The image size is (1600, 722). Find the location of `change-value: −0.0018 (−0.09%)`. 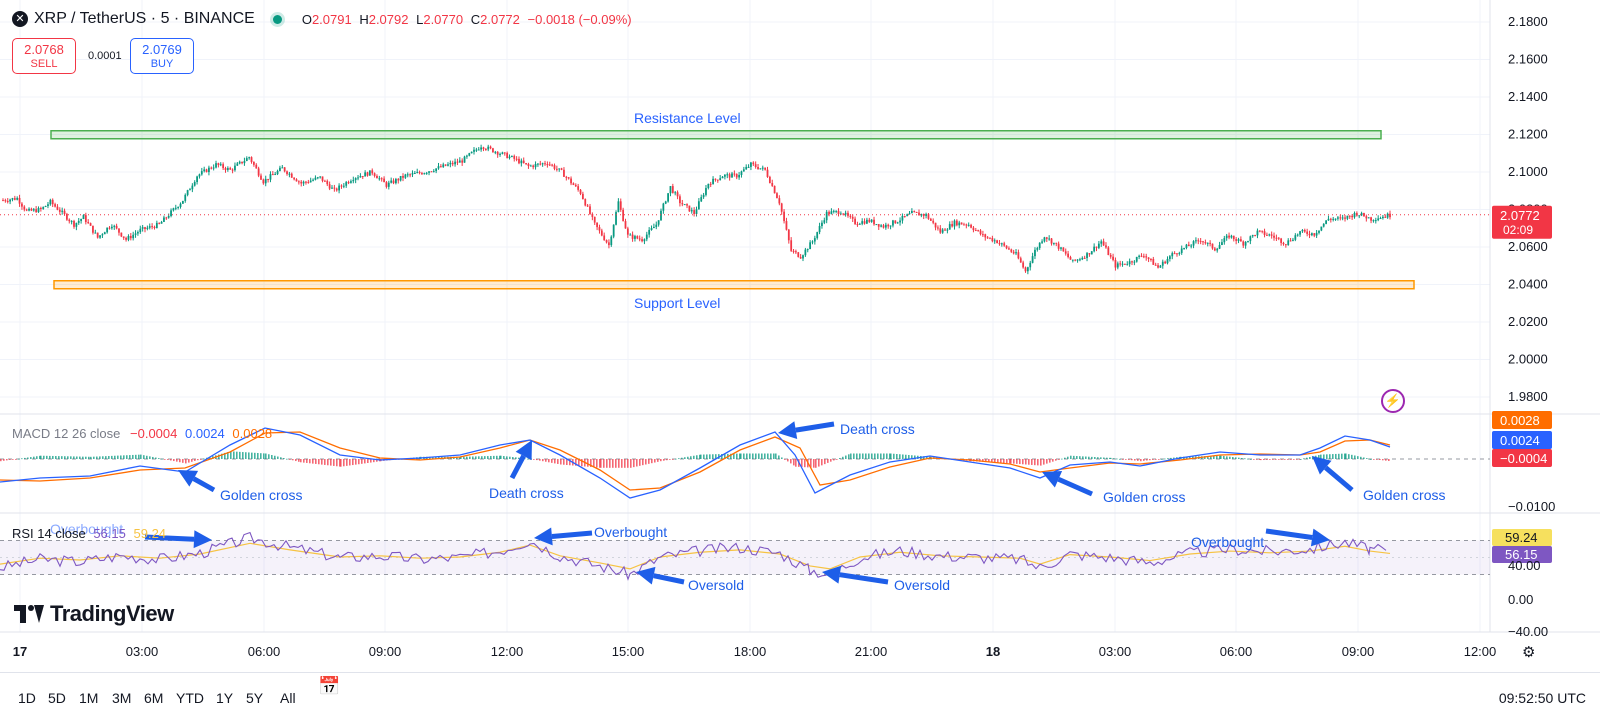

change-value: −0.0018 (−0.09%) is located at coordinates (579, 19).